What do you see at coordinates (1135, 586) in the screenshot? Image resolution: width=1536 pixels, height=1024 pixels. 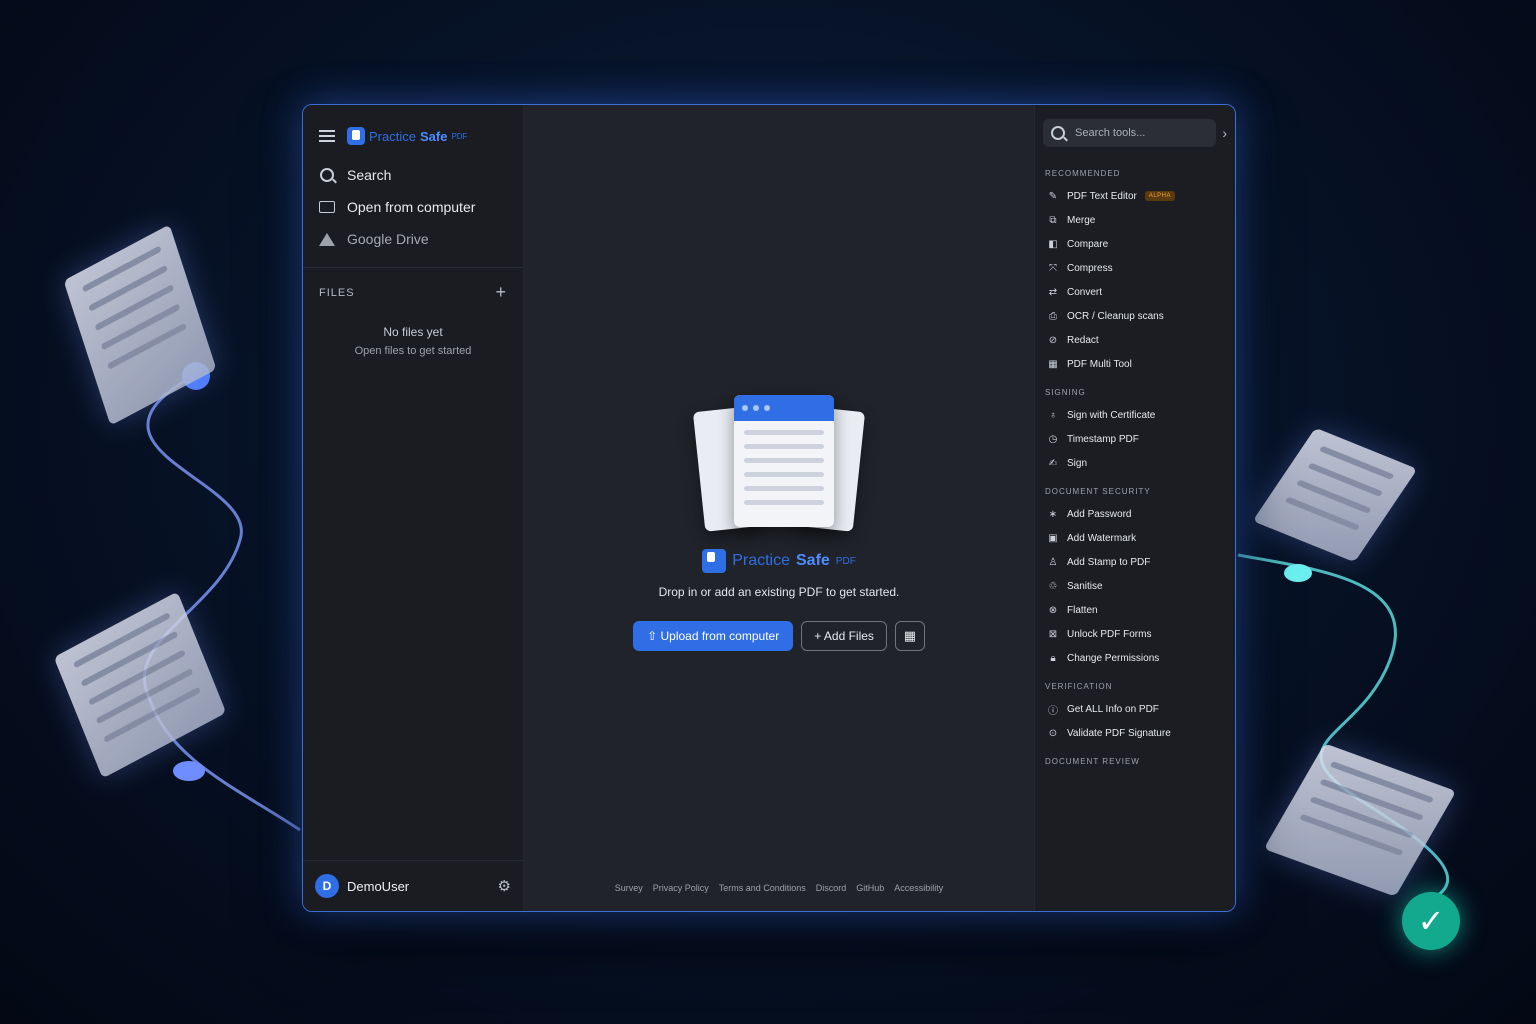 I see `tool-item: ♲ Sanitise` at bounding box center [1135, 586].